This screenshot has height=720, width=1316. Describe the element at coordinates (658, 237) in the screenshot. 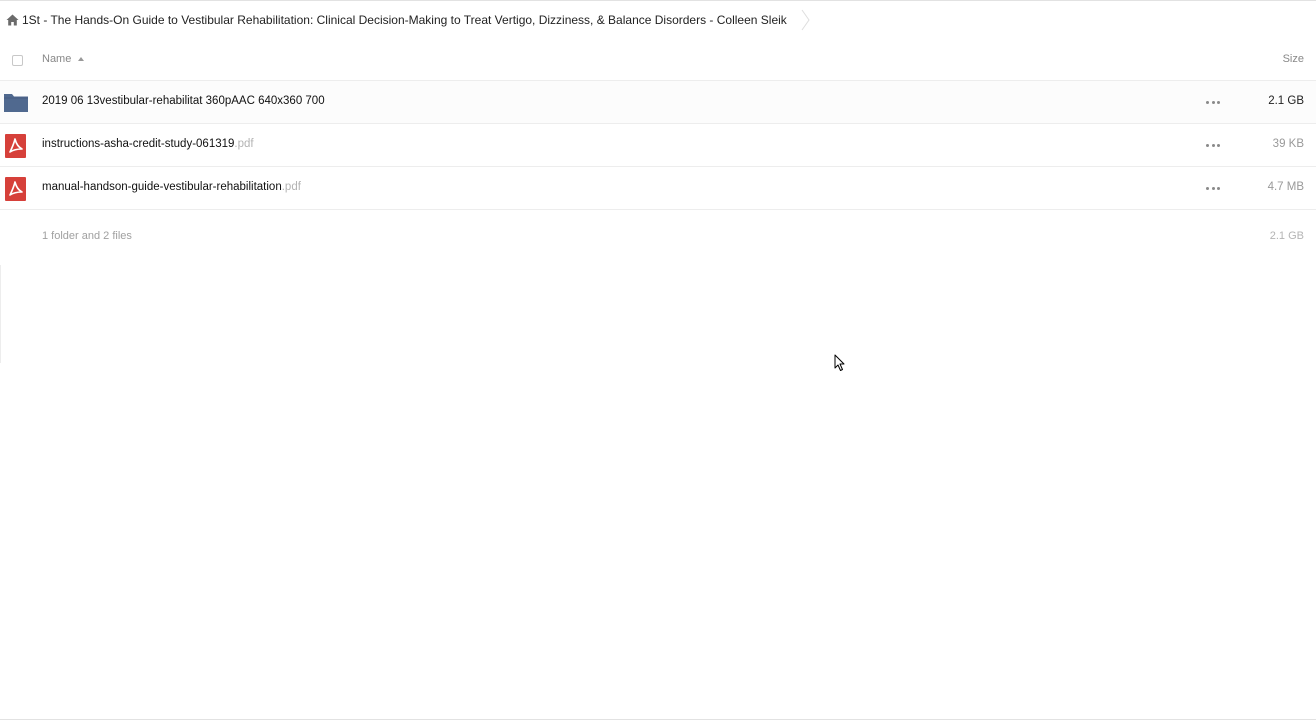

I see `list-summary: 1 folder and 2 files 2.1 GB` at that location.